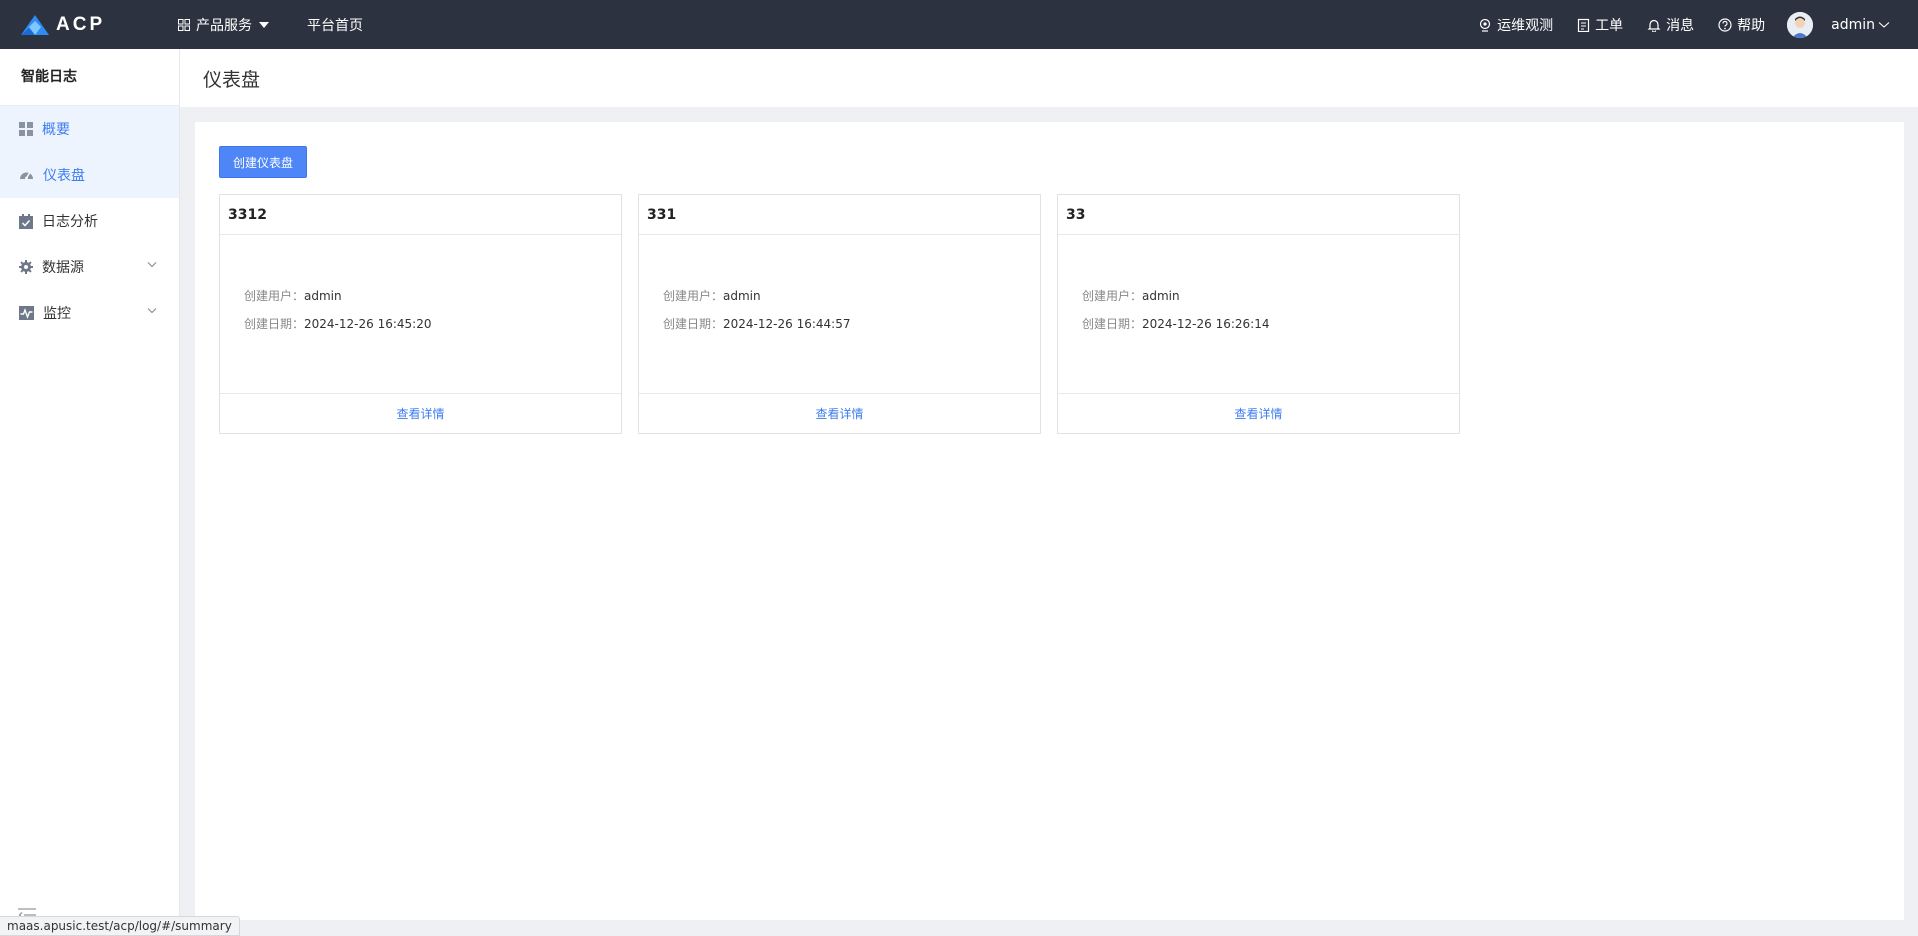  I want to click on card-body: 创建用户：admin 创建日期：2024-12-26 16:26:14, so click(1258, 314).